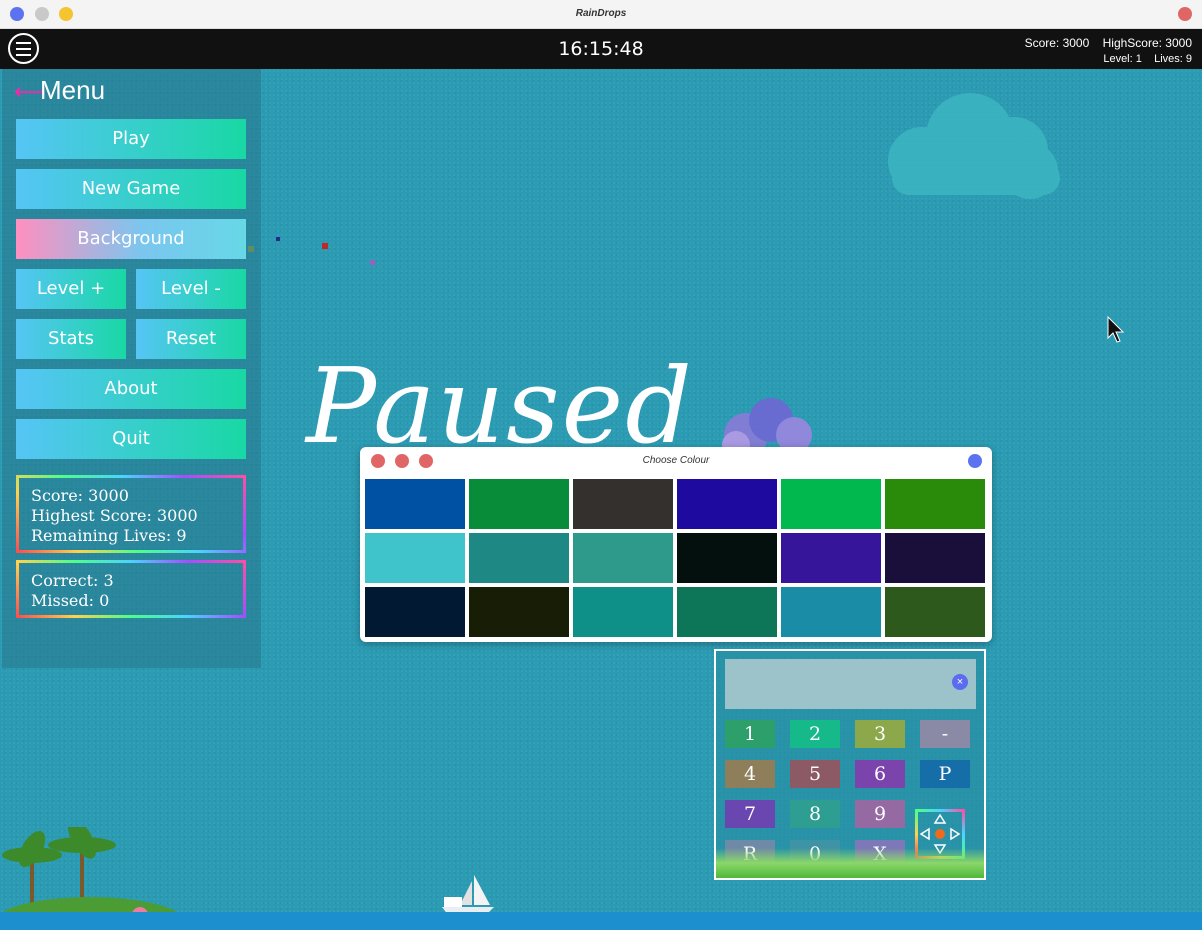 The image size is (1202, 930). I want to click on window-title: RainDrops, so click(601, 13).